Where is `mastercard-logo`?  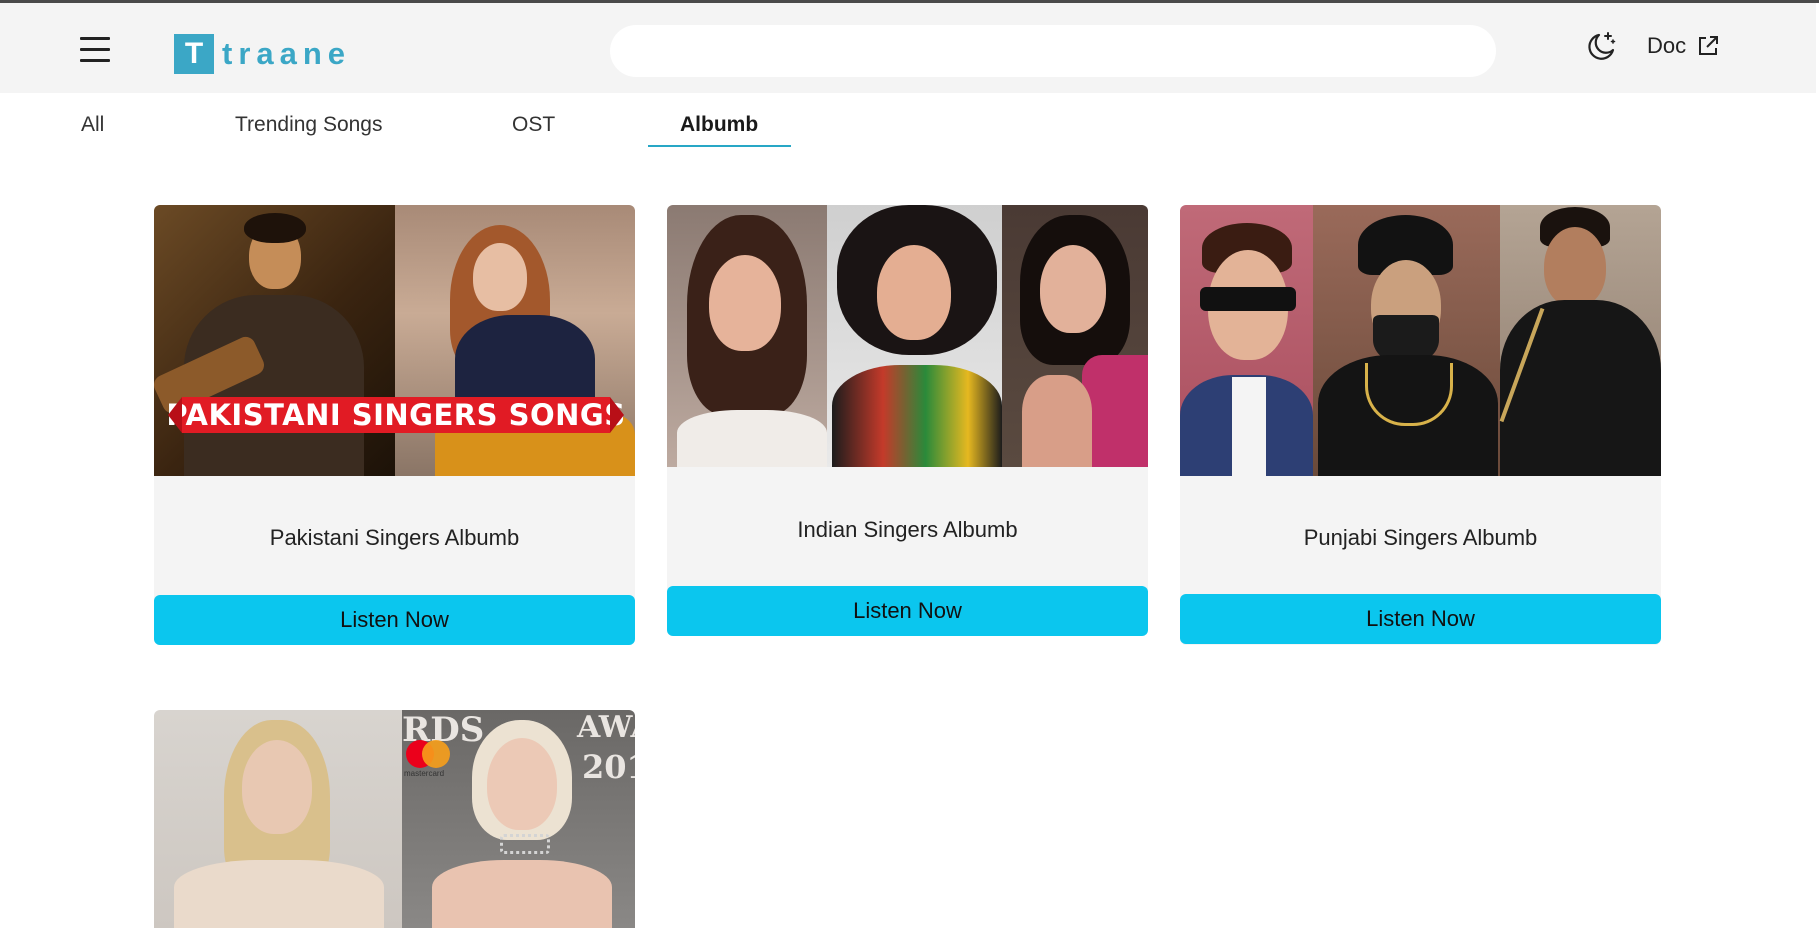
mastercard-logo is located at coordinates (428, 754).